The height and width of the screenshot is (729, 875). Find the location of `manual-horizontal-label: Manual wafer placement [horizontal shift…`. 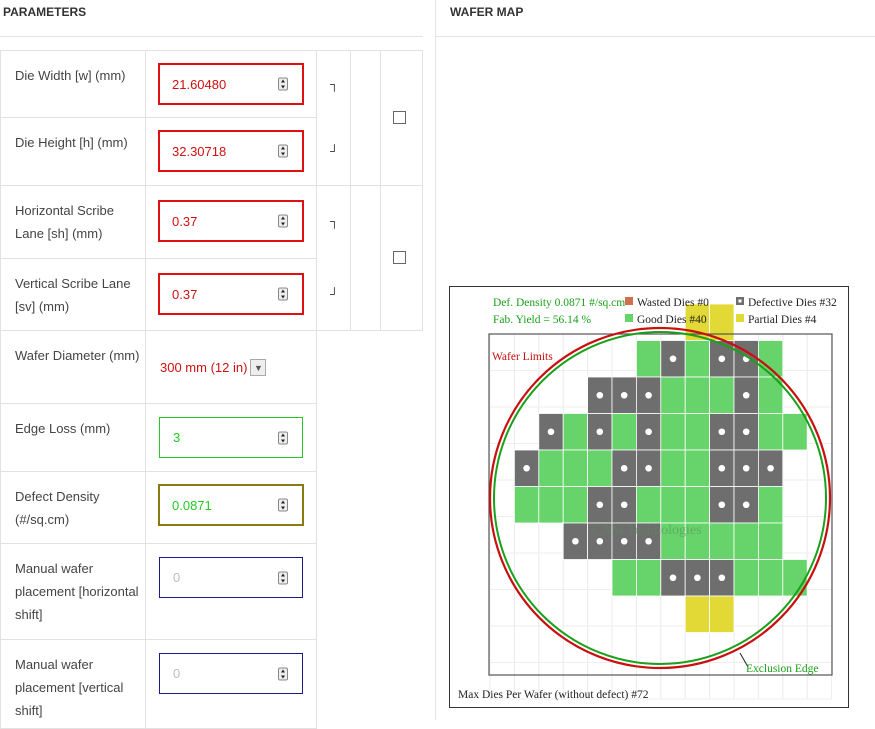

manual-horizontal-label: Manual wafer placement [horizontal shift… is located at coordinates (77, 591).